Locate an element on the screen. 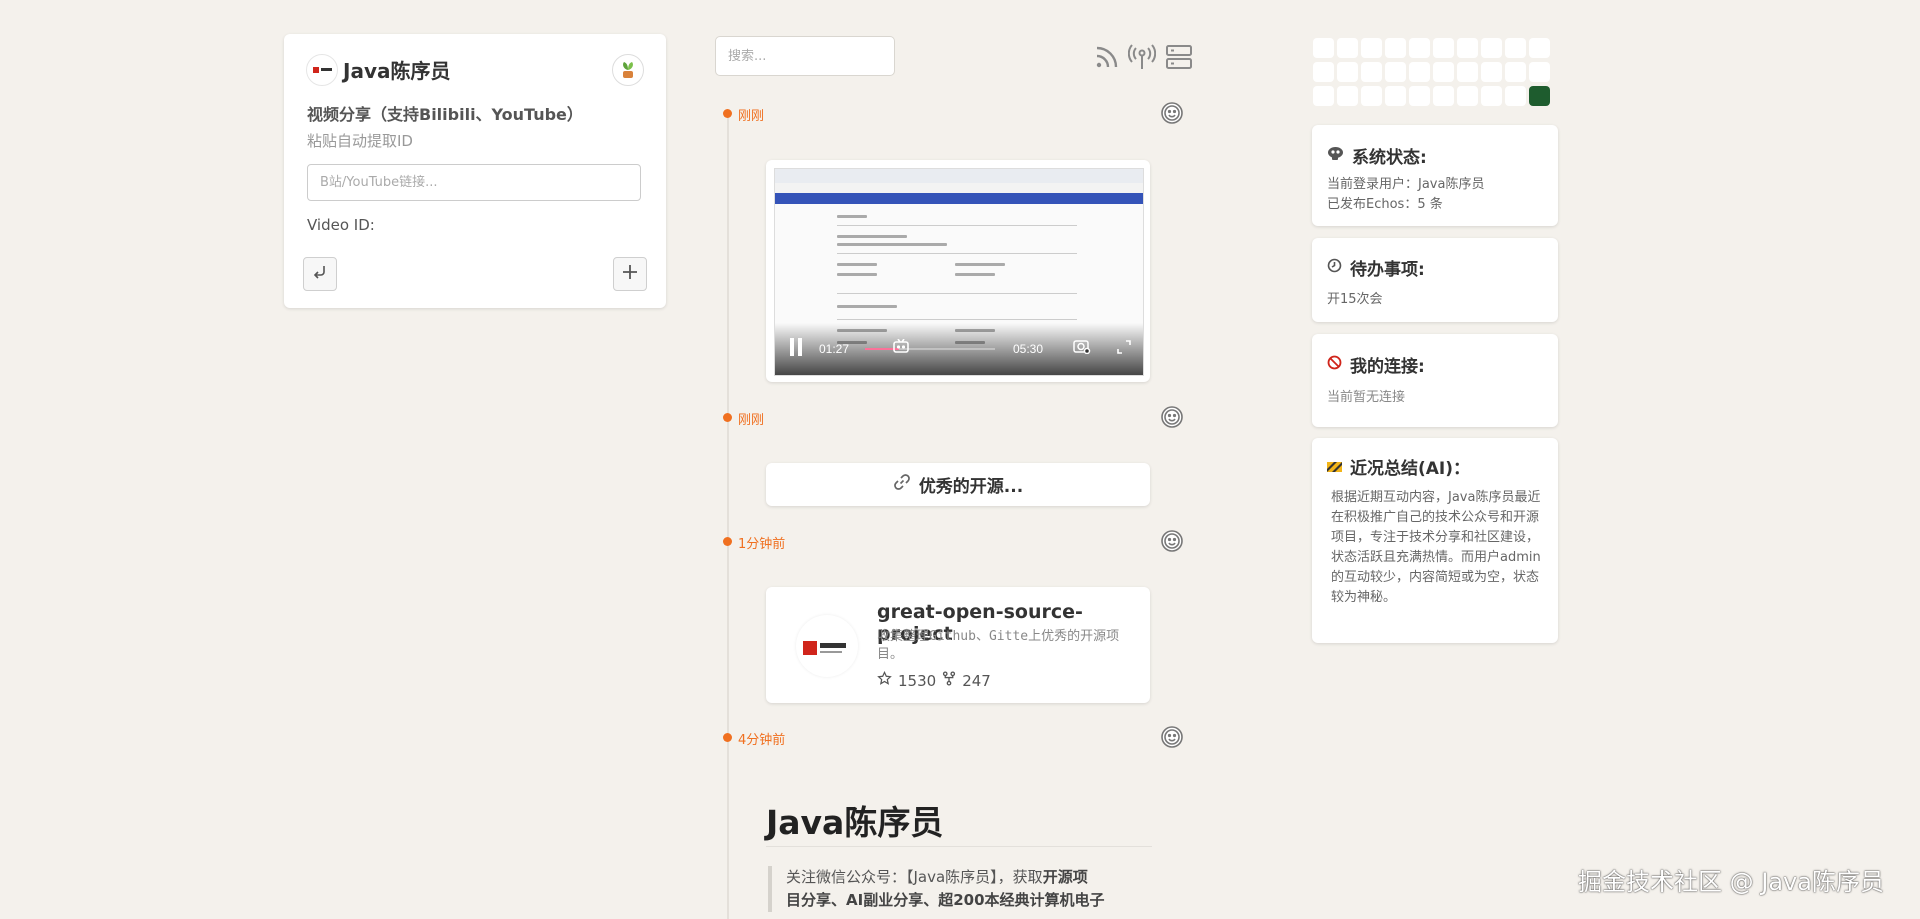 The image size is (1920, 919). status-current-user: 当前登录用户：Java陈序员 is located at coordinates (1406, 184).